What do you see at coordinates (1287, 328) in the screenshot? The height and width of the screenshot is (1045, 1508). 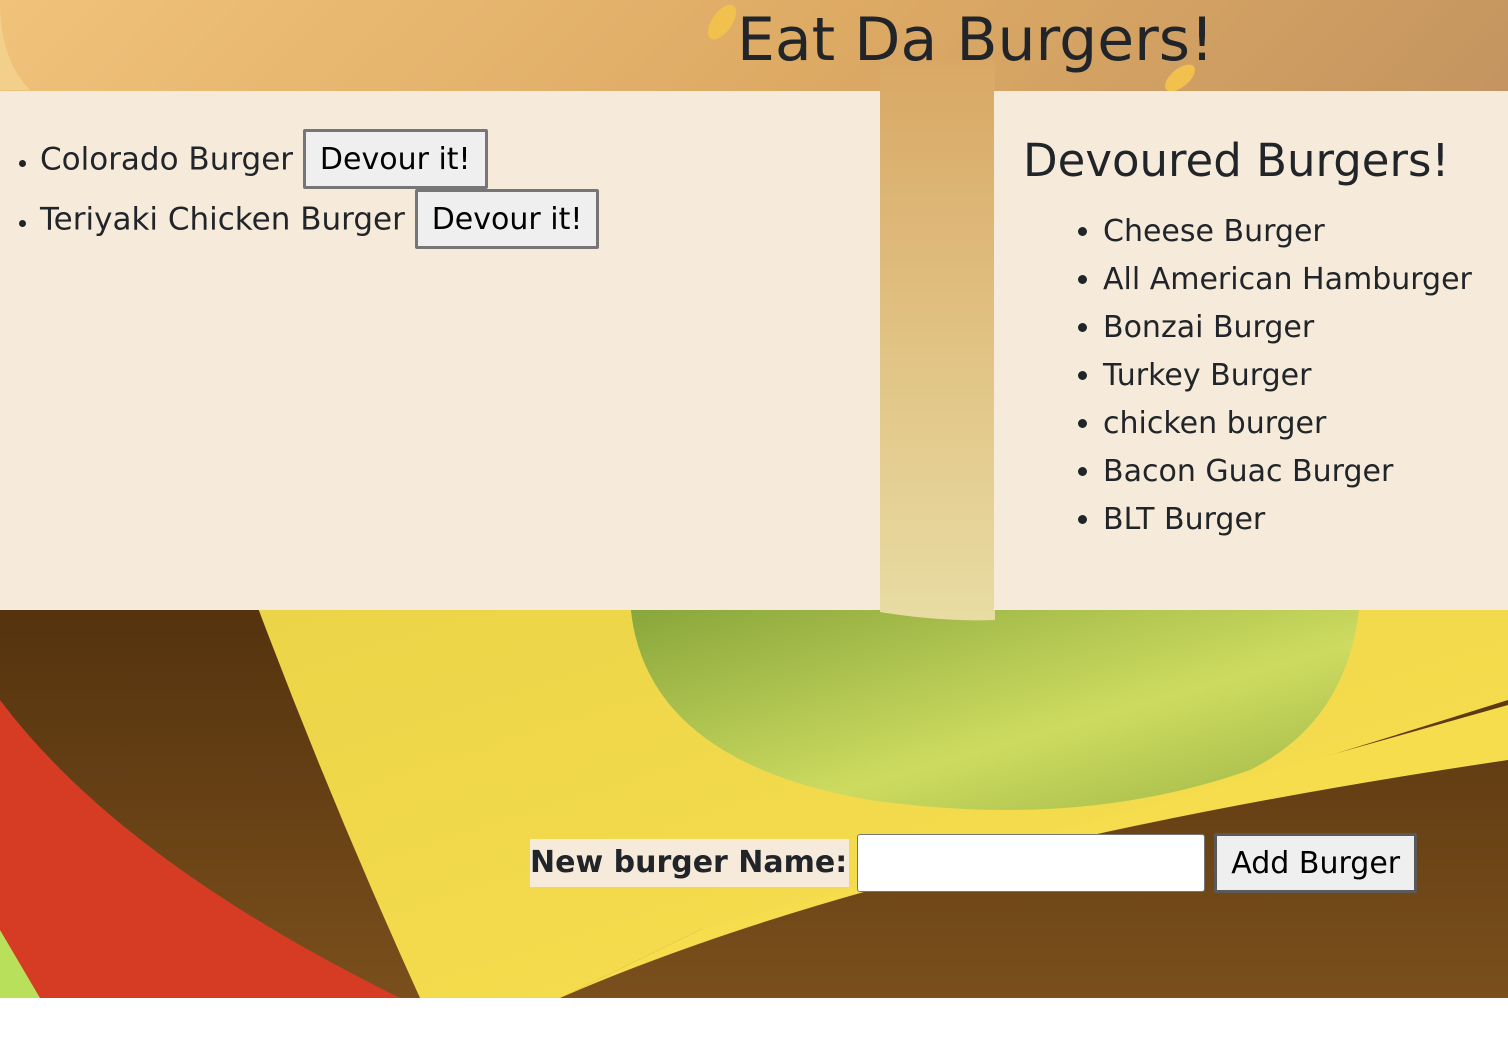 I see `list-item: Bonzai Burger` at bounding box center [1287, 328].